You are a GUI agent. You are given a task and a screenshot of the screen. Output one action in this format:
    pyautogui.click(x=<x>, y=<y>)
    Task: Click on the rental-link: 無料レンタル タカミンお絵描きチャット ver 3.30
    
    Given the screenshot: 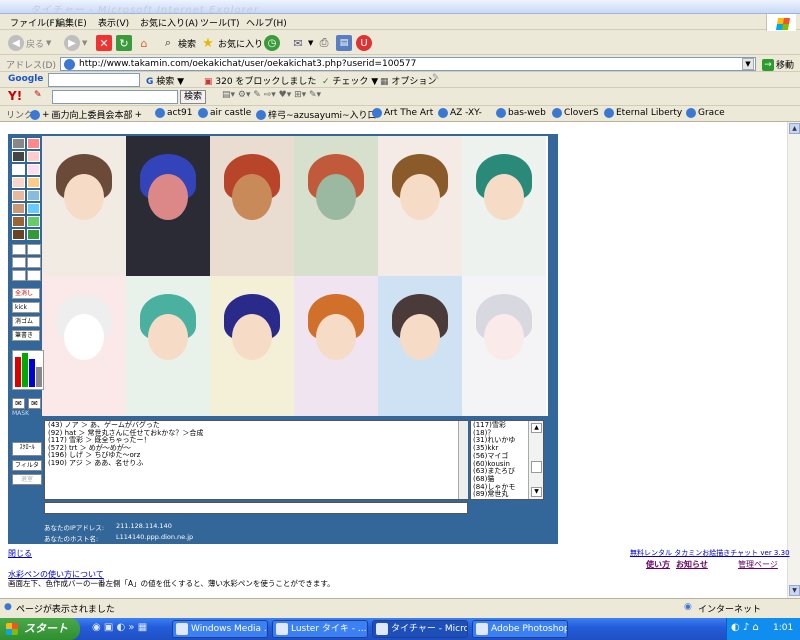 What is the action you would take?
    pyautogui.click(x=710, y=553)
    